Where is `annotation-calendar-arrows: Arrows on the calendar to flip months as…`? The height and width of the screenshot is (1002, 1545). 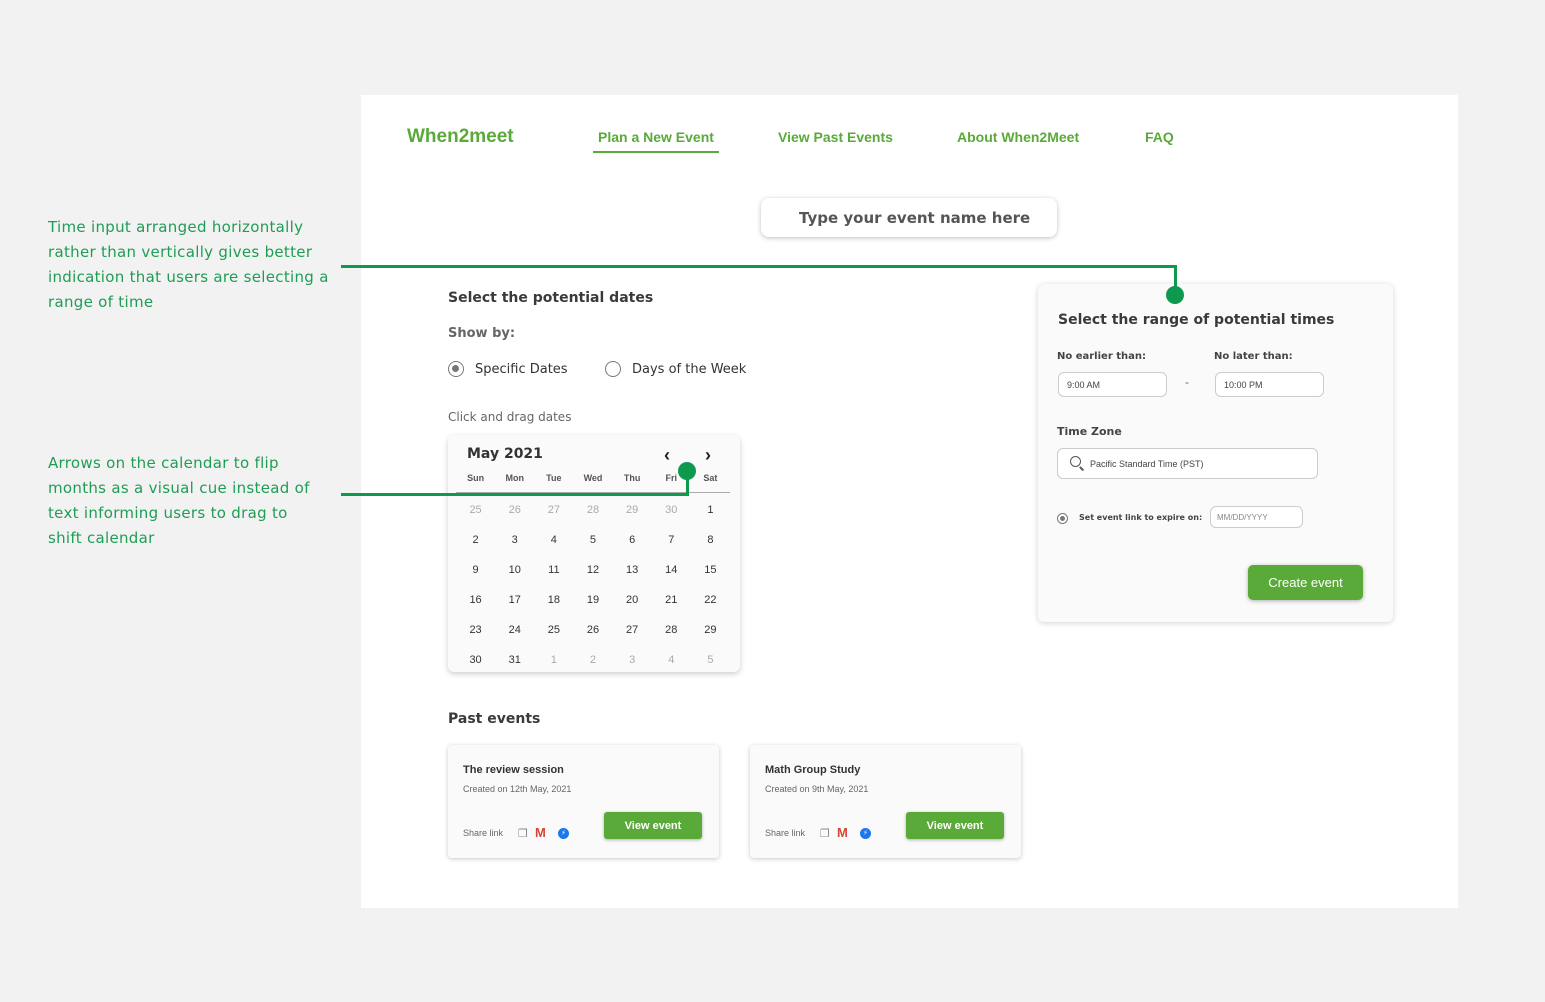 annotation-calendar-arrows: Arrows on the calendar to flip months as… is located at coordinates (179, 500).